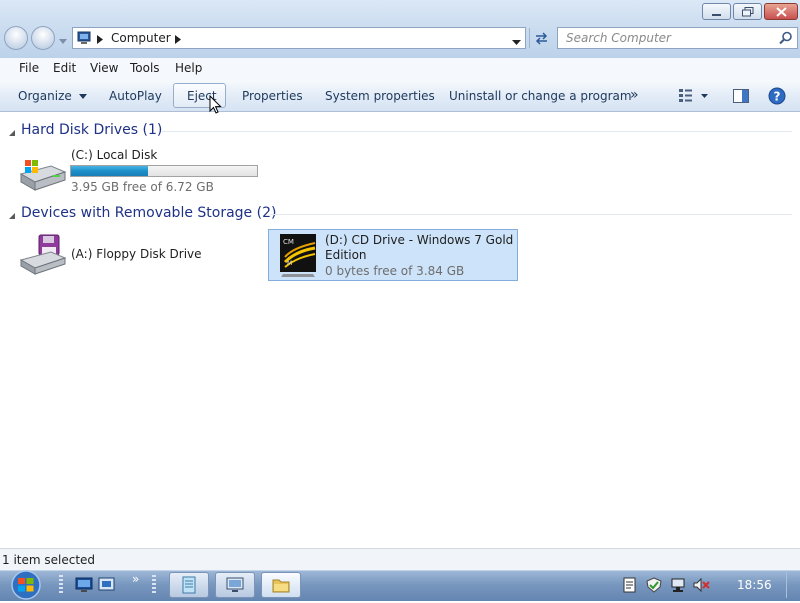  Describe the element at coordinates (45, 96) in the screenshot. I see `organize-label: Organize` at that location.